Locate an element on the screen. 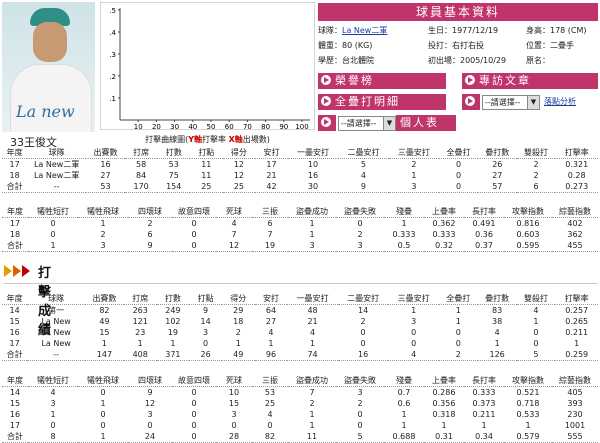  table-cell: 26 is located at coordinates (497, 164).